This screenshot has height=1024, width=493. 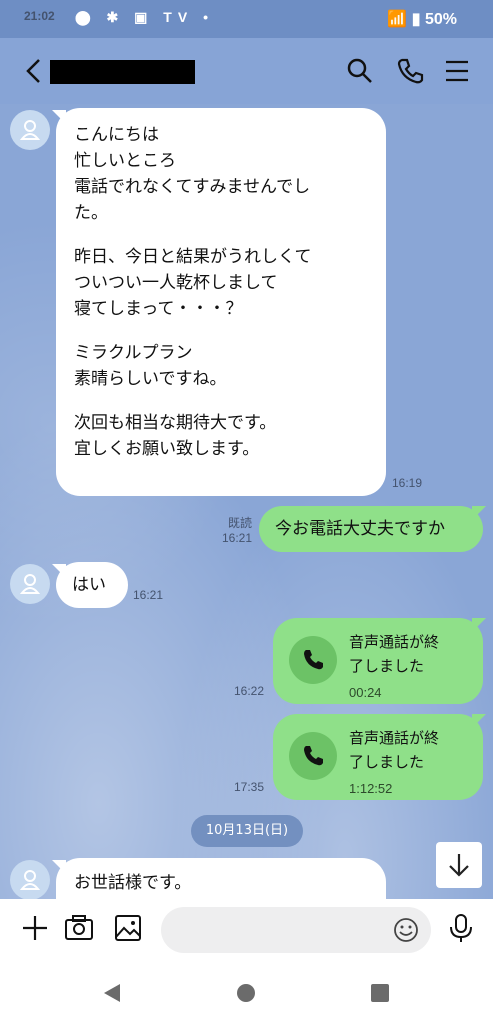 What do you see at coordinates (89, 585) in the screenshot?
I see `message-text: はい` at bounding box center [89, 585].